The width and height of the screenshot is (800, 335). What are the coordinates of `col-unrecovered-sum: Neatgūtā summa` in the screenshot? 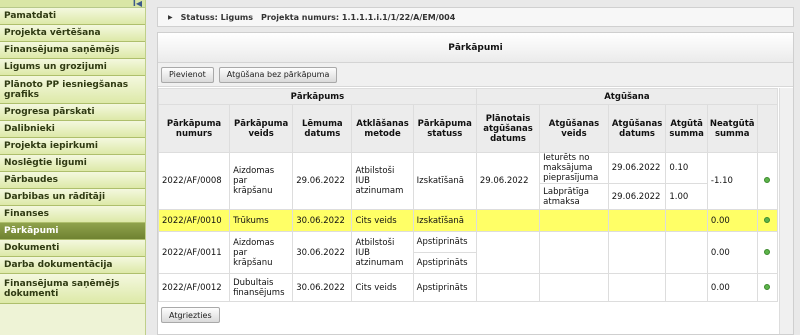 It's located at (732, 128).